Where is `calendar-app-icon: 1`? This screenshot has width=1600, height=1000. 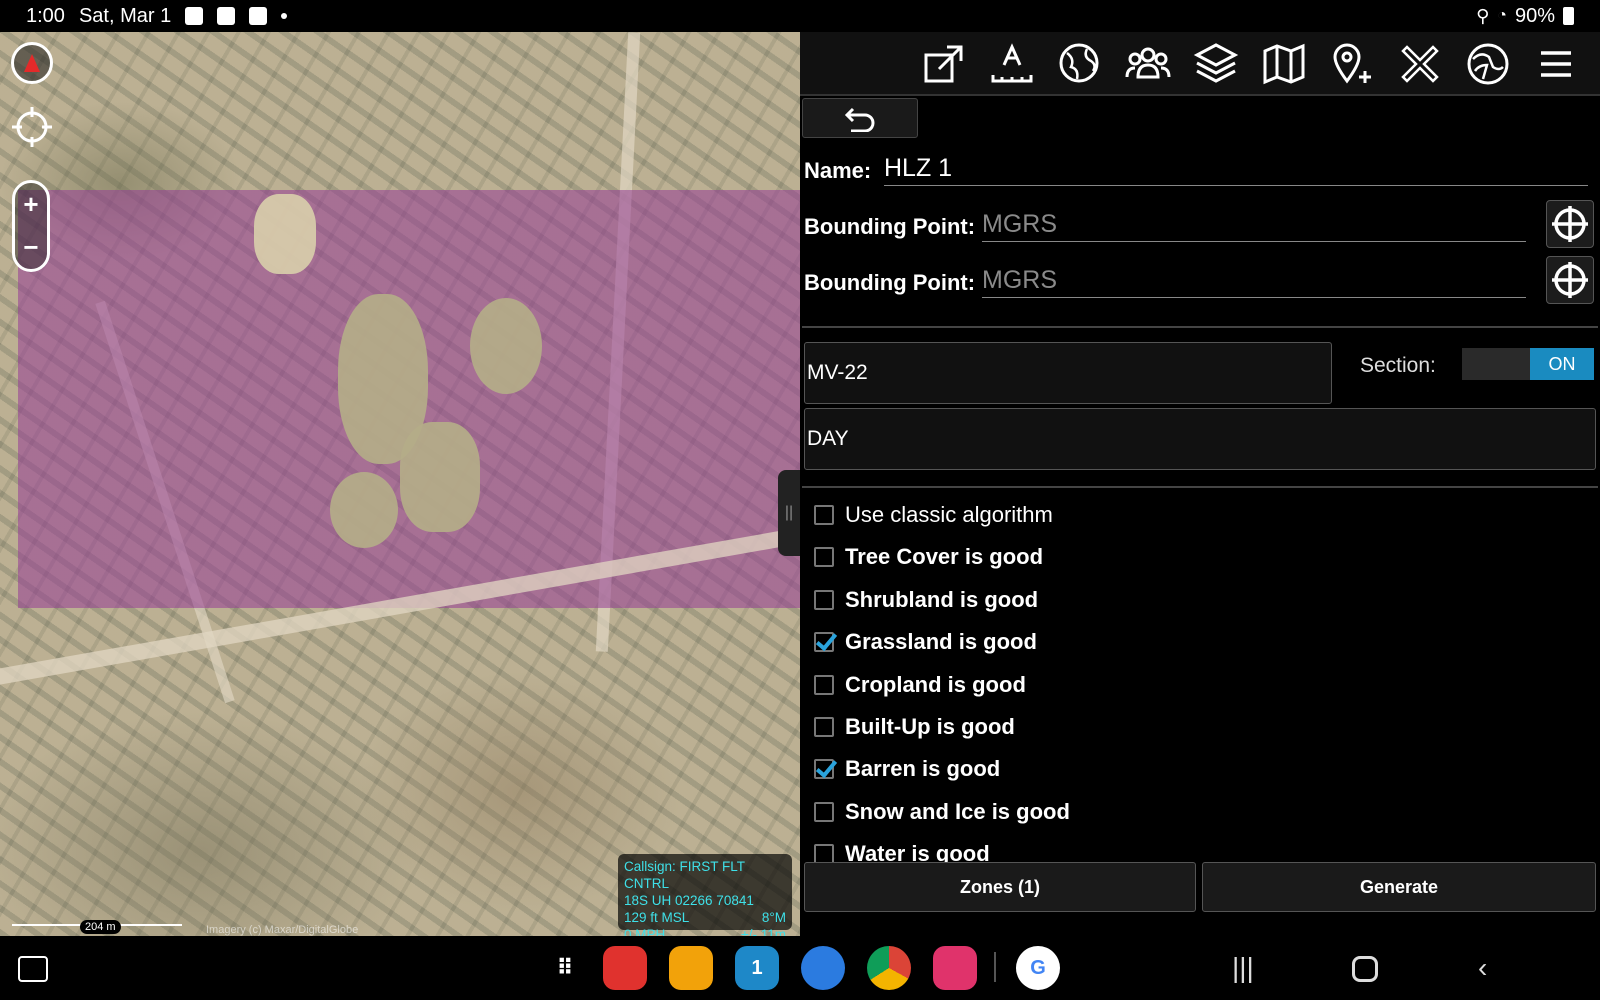
calendar-app-icon: 1 is located at coordinates (757, 968).